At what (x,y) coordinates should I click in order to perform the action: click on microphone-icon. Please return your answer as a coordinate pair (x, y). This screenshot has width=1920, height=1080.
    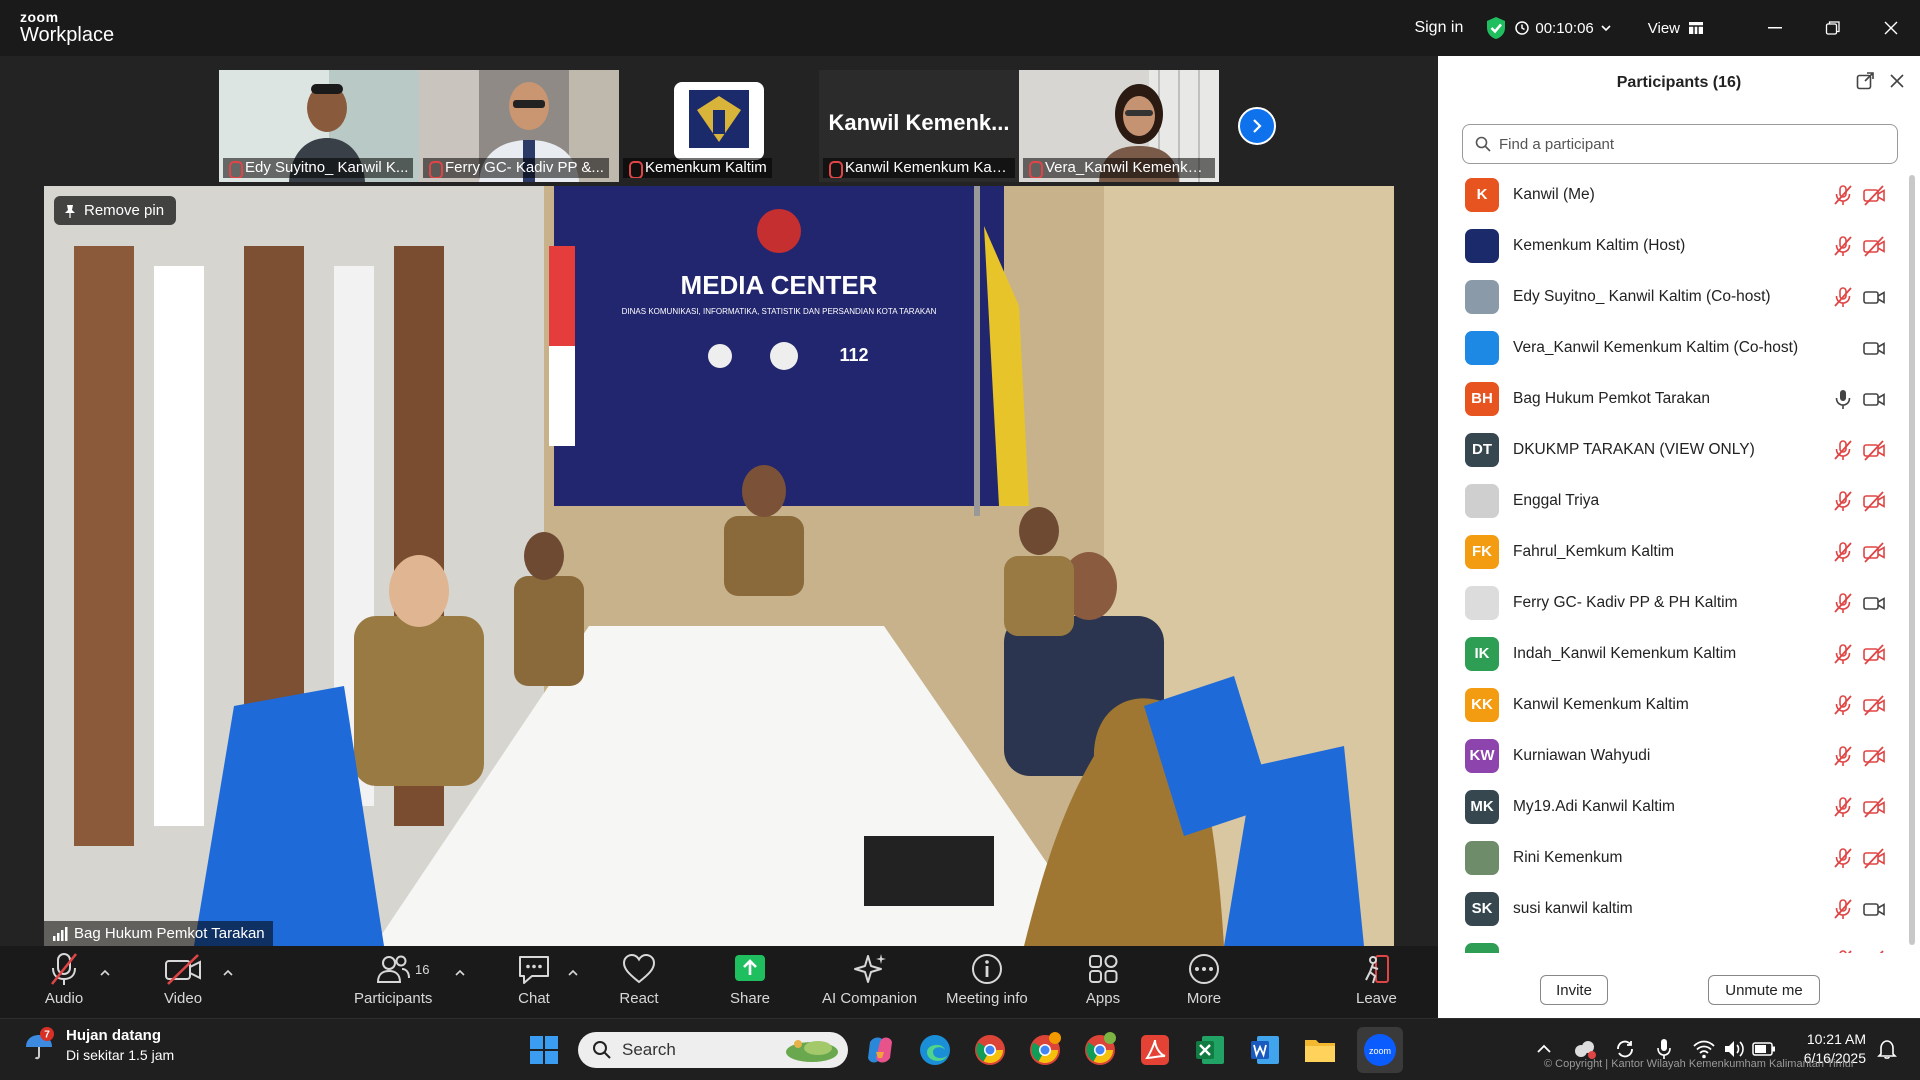
    Looking at the image, I should click on (1843, 401).